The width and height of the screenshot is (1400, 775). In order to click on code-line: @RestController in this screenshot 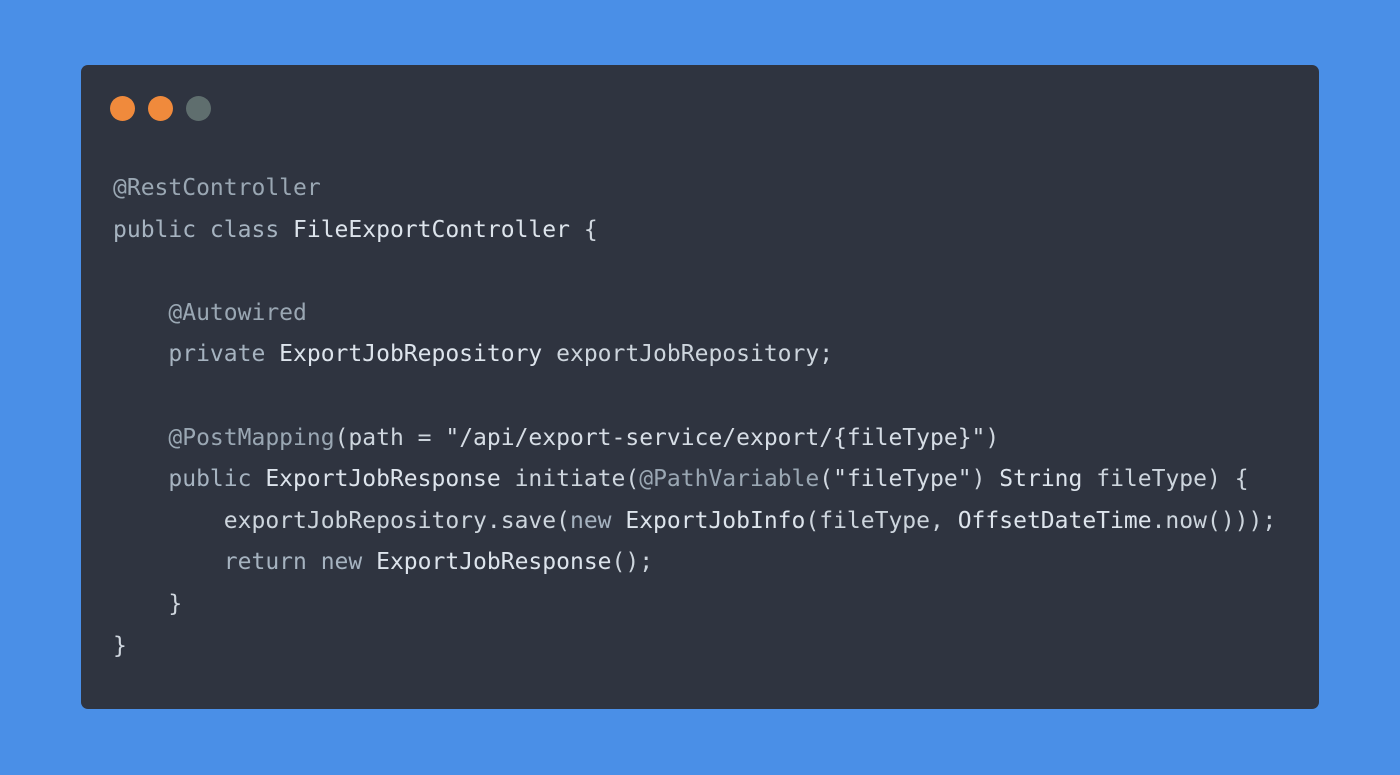, I will do `click(694, 189)`.